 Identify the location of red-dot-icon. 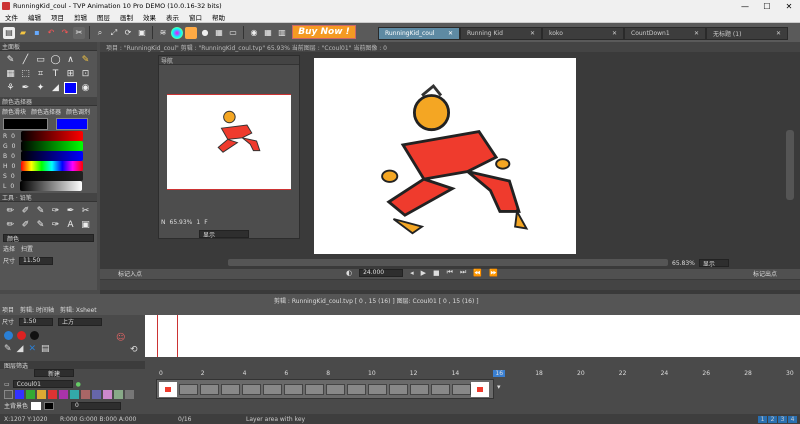
(21, 335).